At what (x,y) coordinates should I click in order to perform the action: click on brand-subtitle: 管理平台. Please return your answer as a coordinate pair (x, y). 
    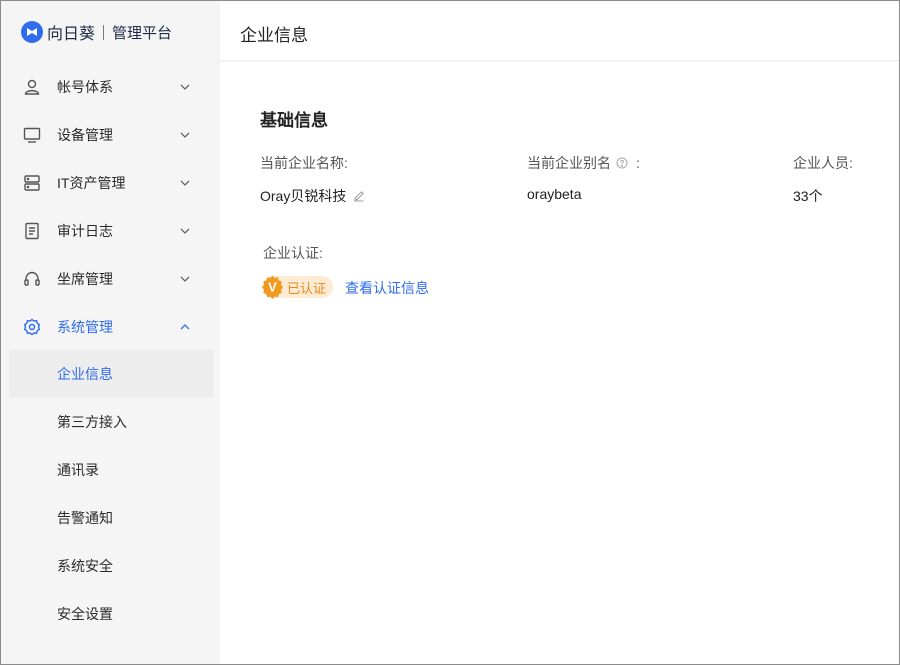
    Looking at the image, I should click on (142, 33).